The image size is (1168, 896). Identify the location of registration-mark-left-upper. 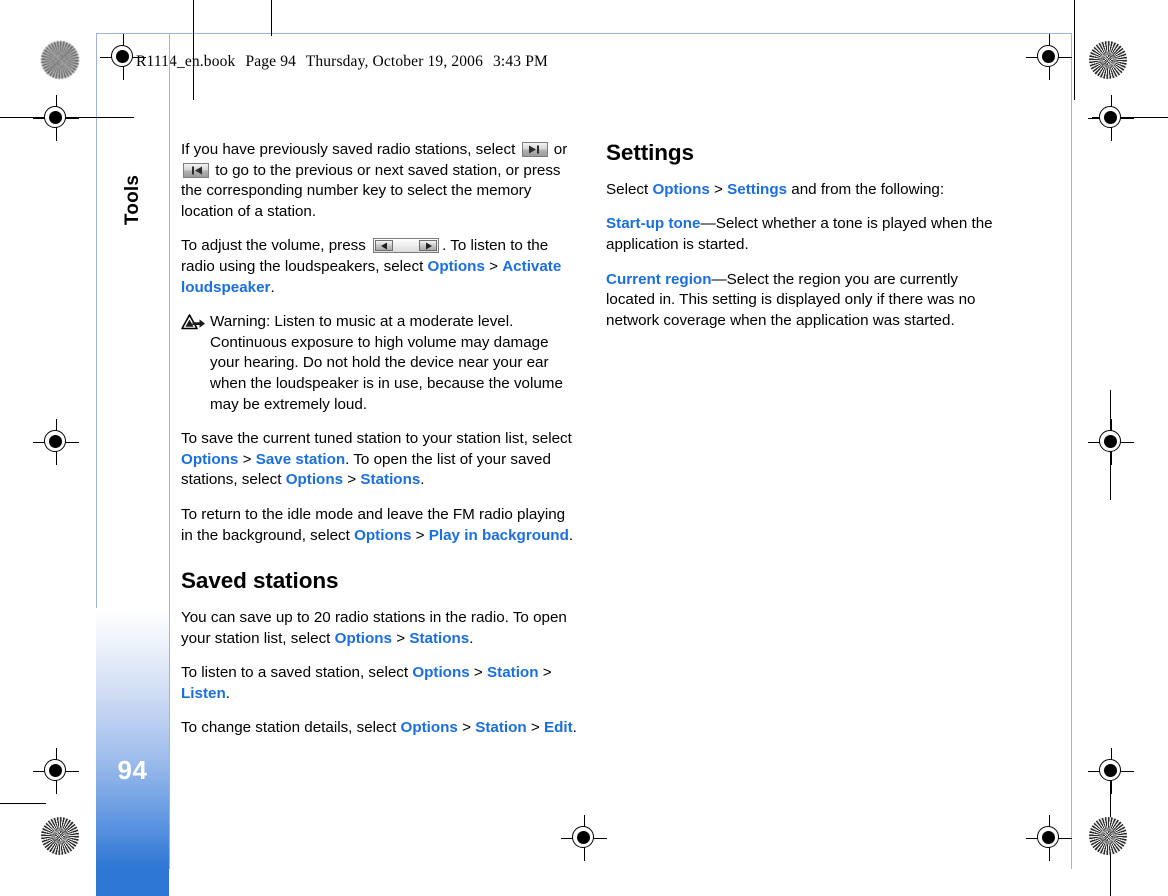
(56, 118).